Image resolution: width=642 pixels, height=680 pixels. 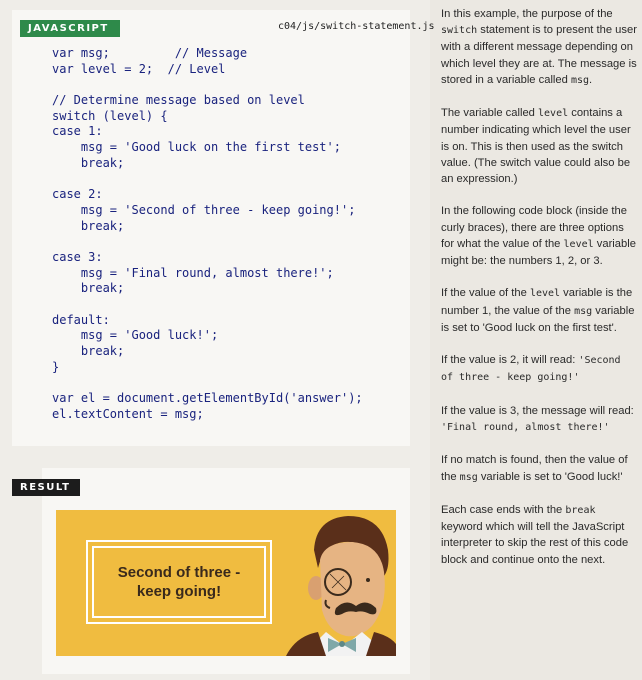 I want to click on message-frame: Second of three - keep going!, so click(x=179, y=582).